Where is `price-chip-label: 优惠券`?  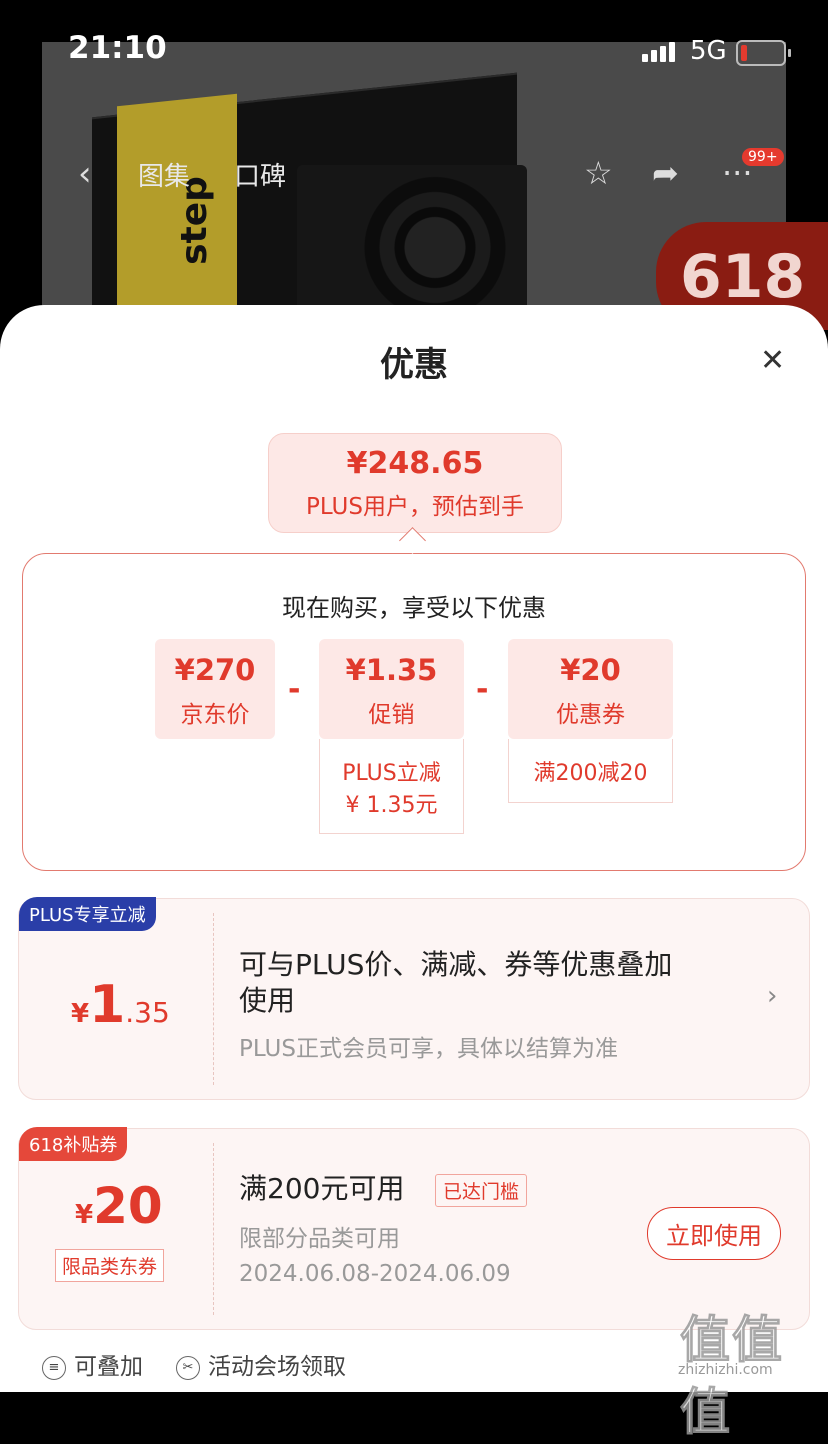
price-chip-label: 优惠券 is located at coordinates (590, 715).